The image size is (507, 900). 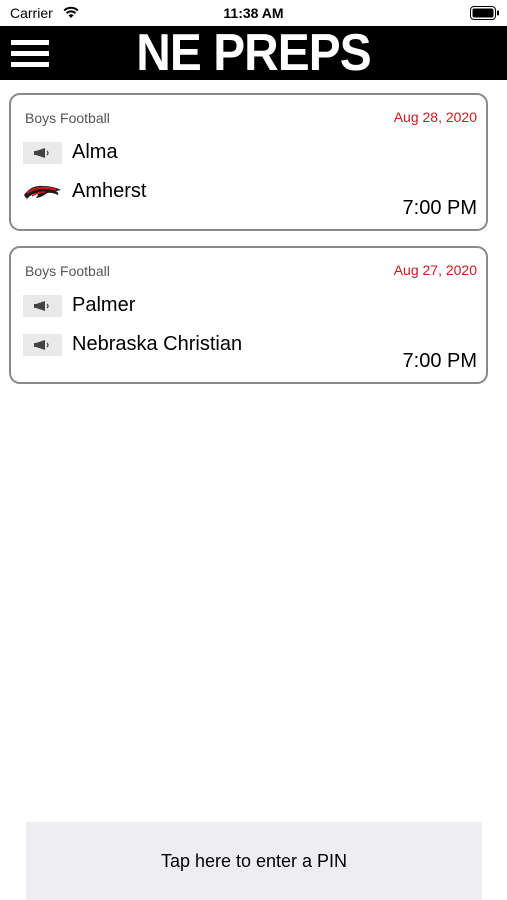 I want to click on enter-pin-button: Tap here to enter a PIN, so click(x=254, y=861).